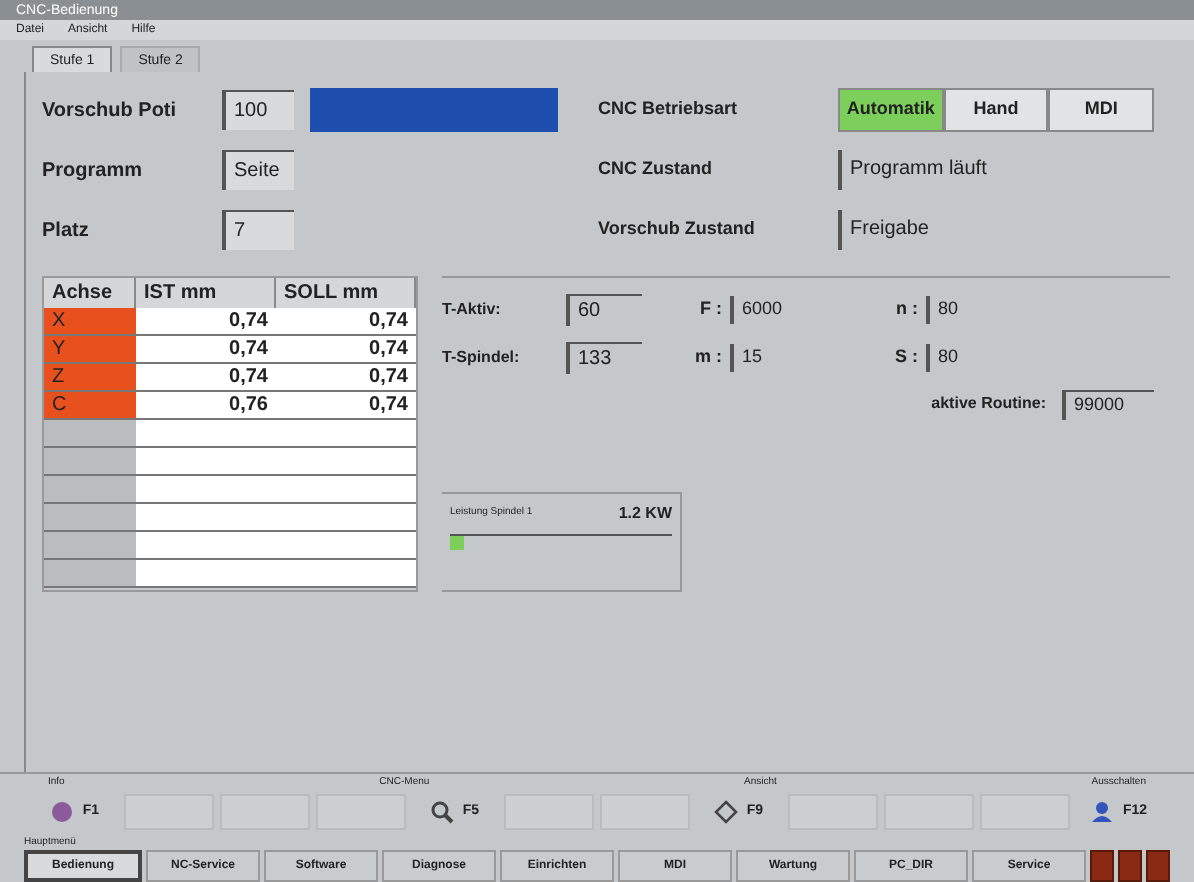 Image resolution: width=1194 pixels, height=882 pixels. What do you see at coordinates (66, 231) in the screenshot?
I see `field-label: Platz` at bounding box center [66, 231].